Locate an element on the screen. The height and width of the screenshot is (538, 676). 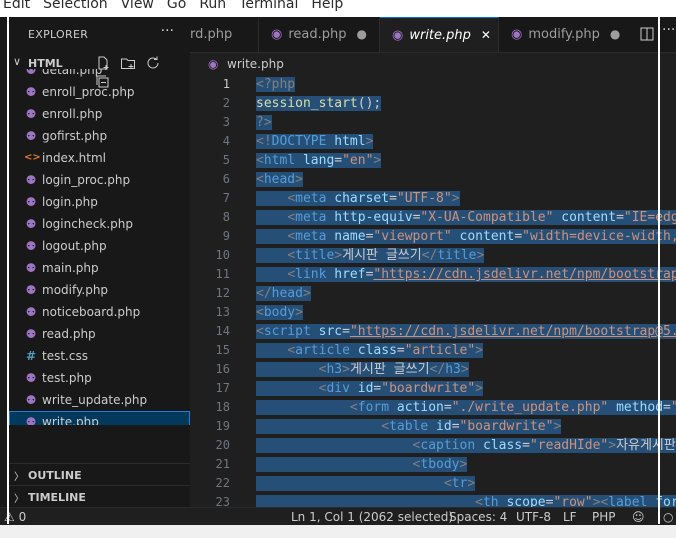
file-item-detail-php: ⚉ detail.php is located at coordinates (99, 75).